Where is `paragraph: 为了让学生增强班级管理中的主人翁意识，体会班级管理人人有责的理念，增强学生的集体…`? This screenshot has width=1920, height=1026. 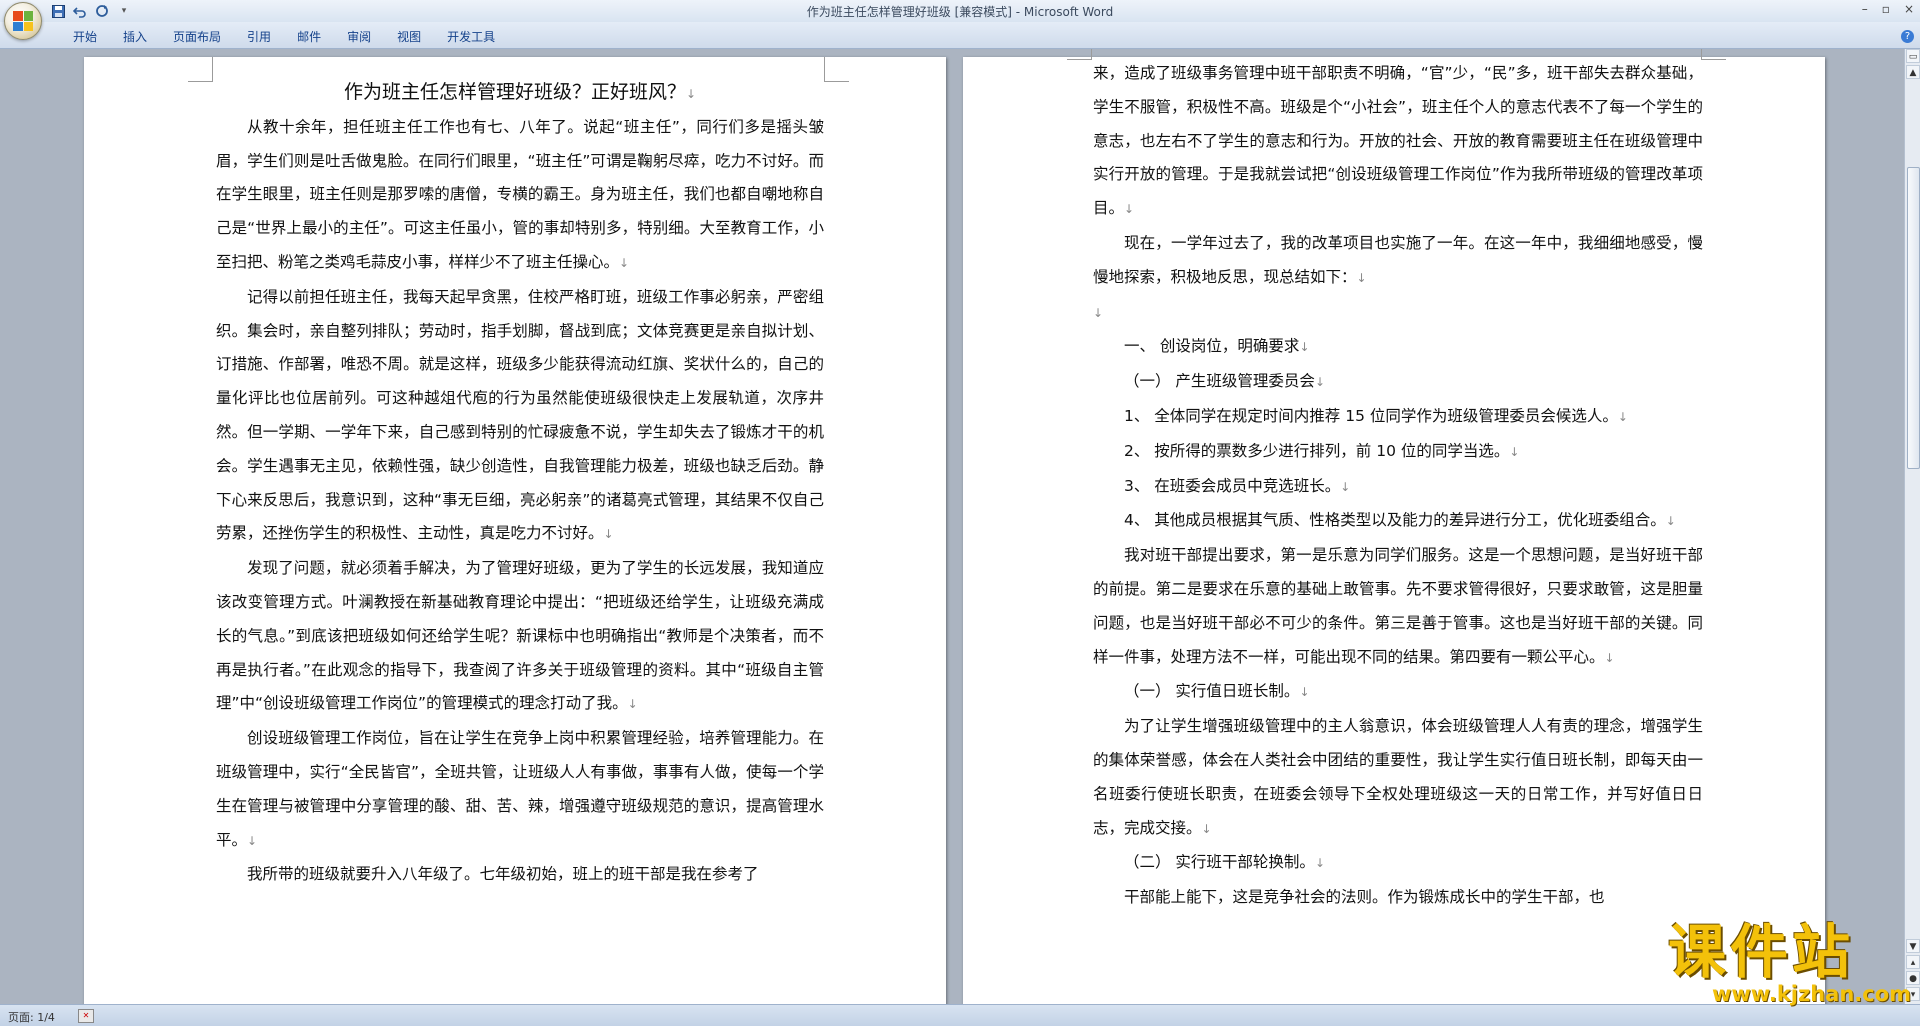
paragraph: 为了让学生增强班级管理中的主人翁意识，体会班级管理人人有责的理念，增强学生的集体… is located at coordinates (1398, 778).